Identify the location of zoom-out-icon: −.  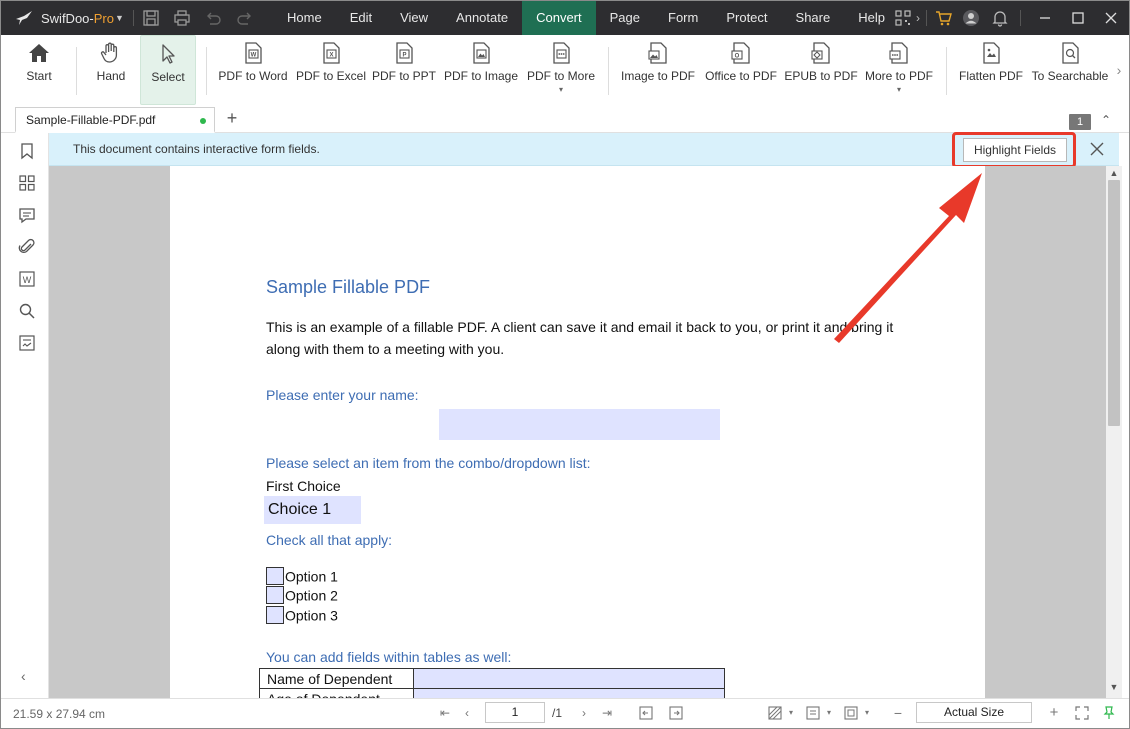
(898, 713).